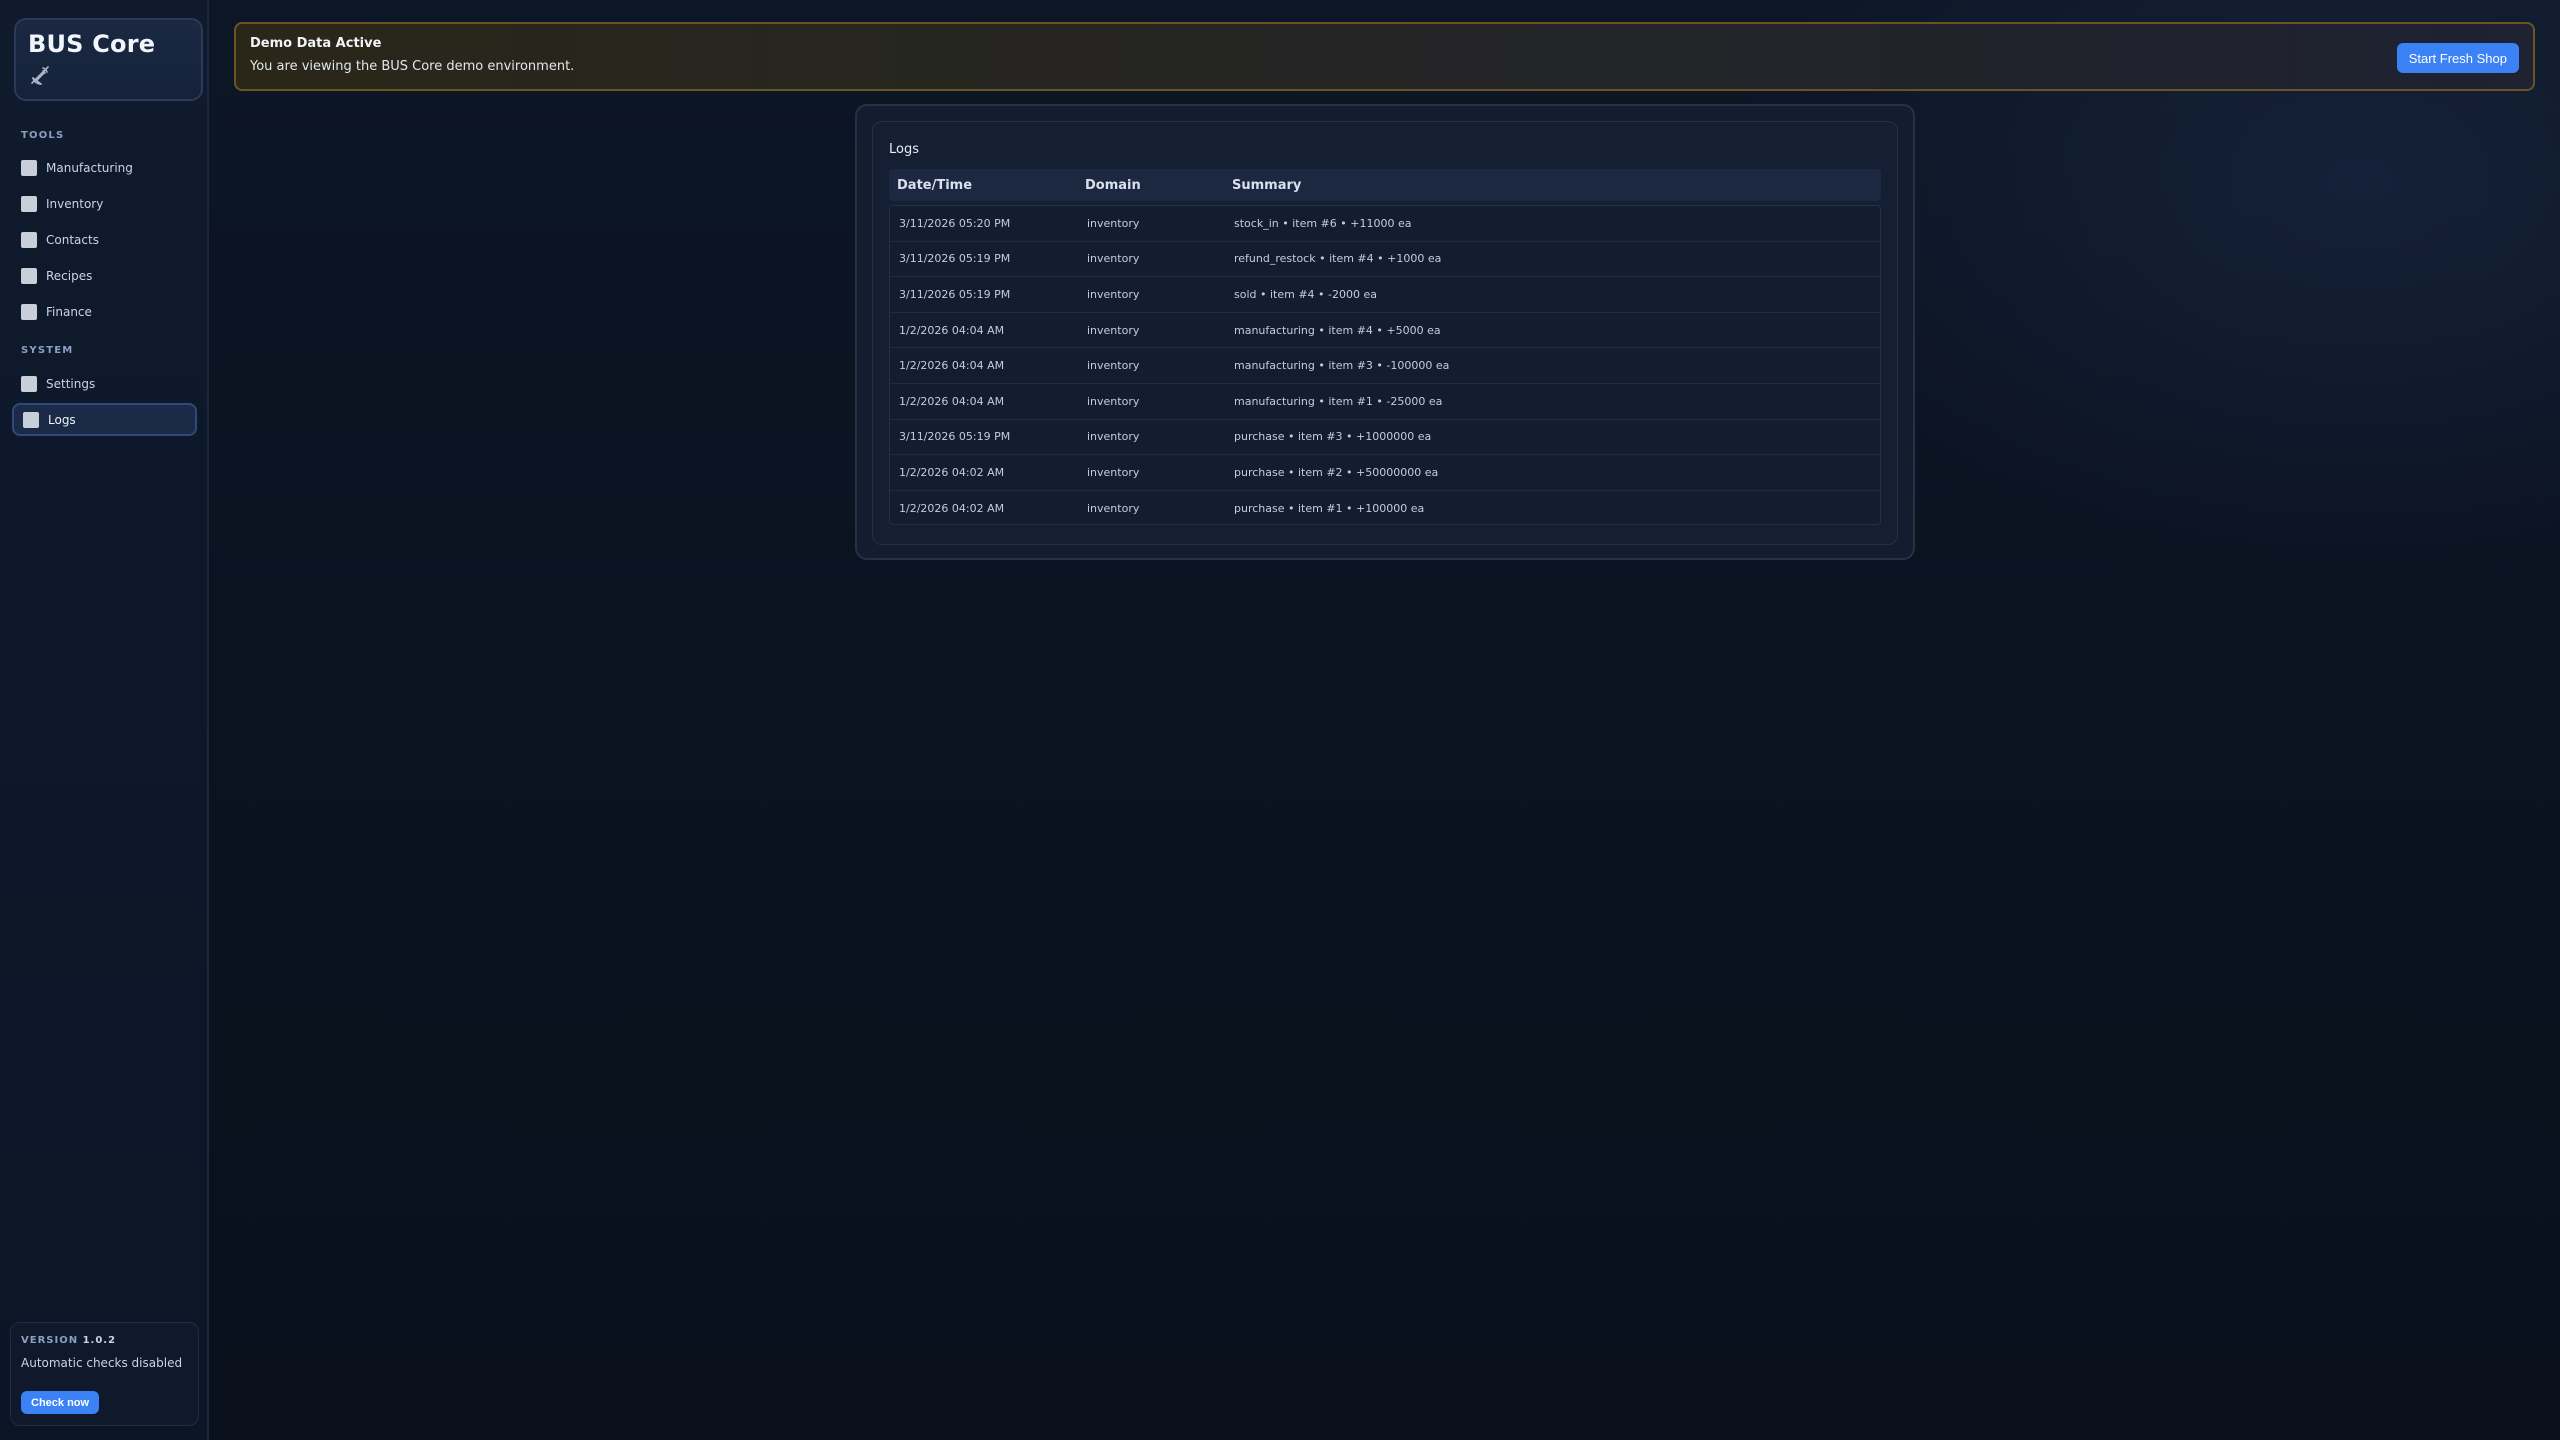  I want to click on sidebar-item-contacts: Contacts, so click(104, 239).